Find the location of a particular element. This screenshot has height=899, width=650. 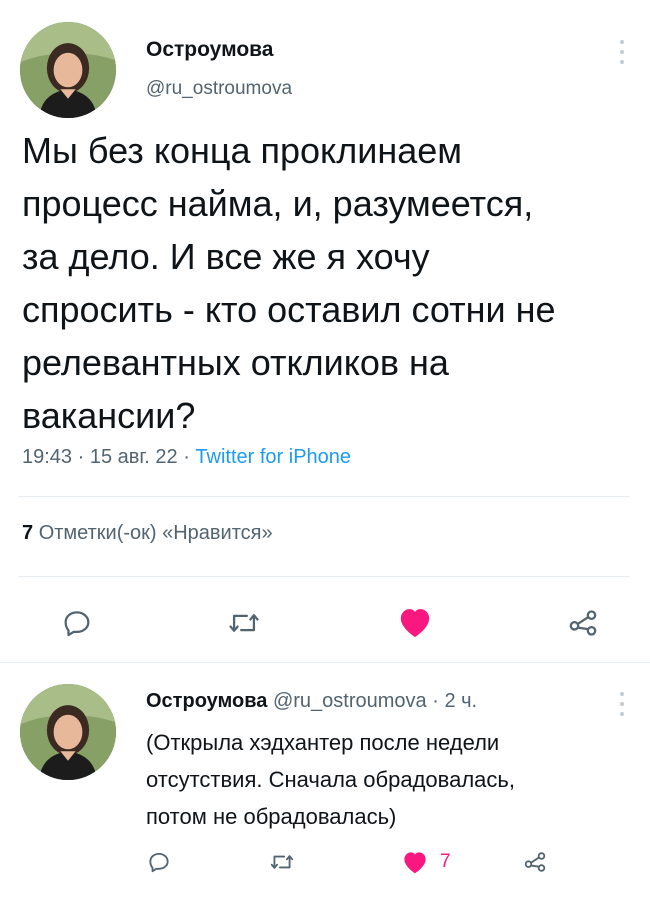

tweet-text-line: спросить - кто оставил сотни не is located at coordinates (289, 309).